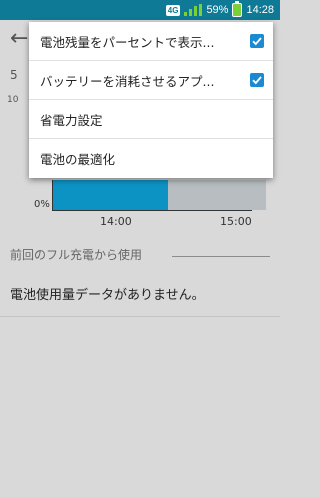 The width and height of the screenshot is (320, 498). What do you see at coordinates (76, 255) in the screenshot?
I see `section-title: 前回のフル充電から使用` at bounding box center [76, 255].